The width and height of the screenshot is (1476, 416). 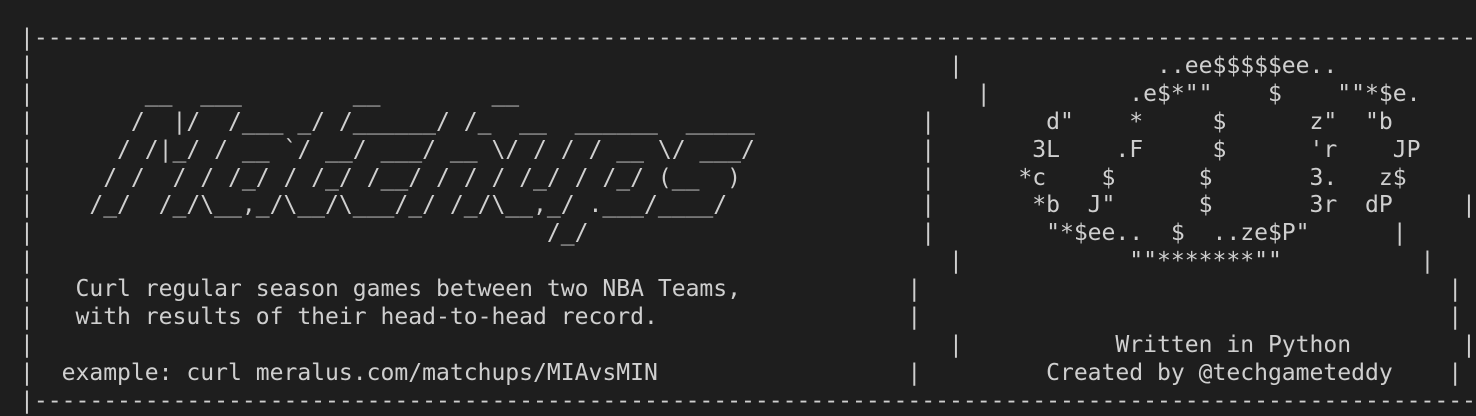 What do you see at coordinates (727, 261) in the screenshot?
I see `banner-line-8: | | ""*******"" |` at bounding box center [727, 261].